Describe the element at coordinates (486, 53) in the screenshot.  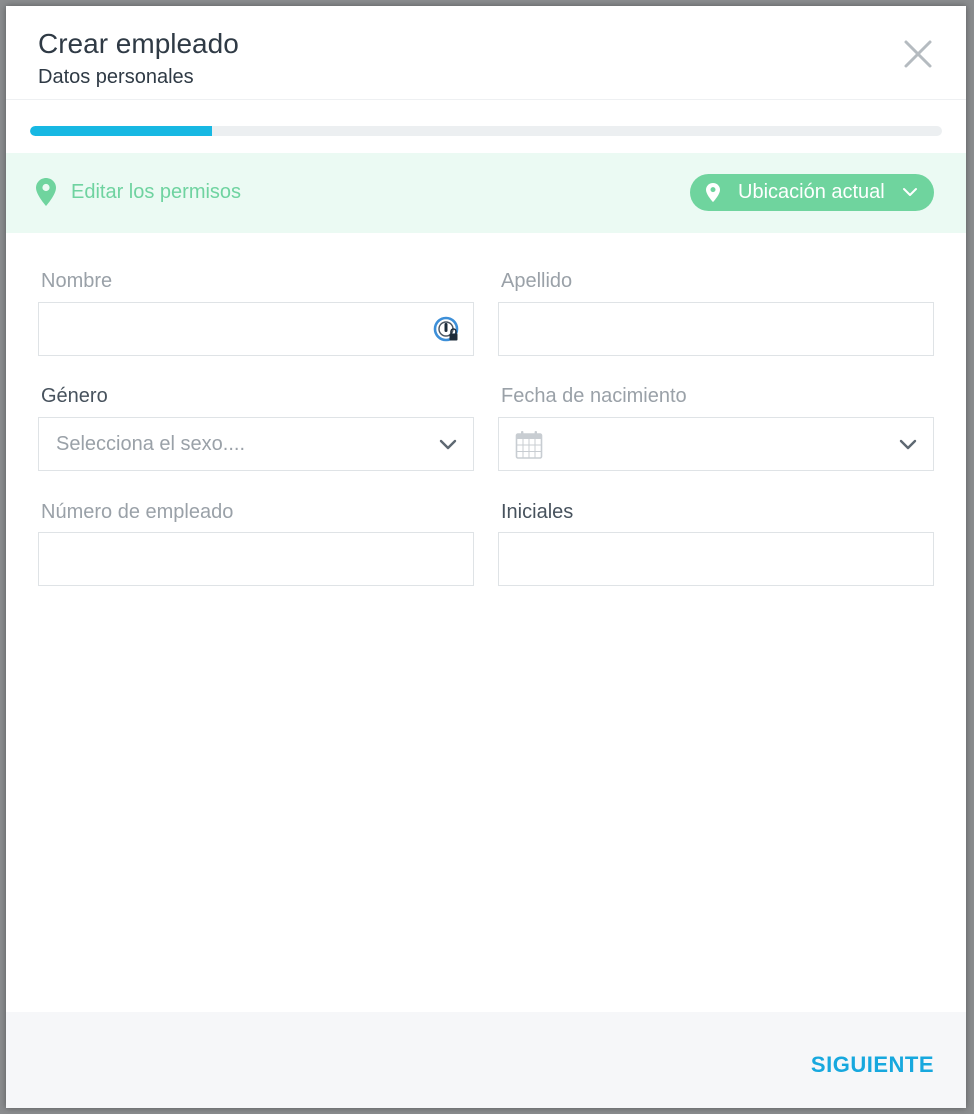
I see `modal-header: Crear empleado Datos personales` at that location.